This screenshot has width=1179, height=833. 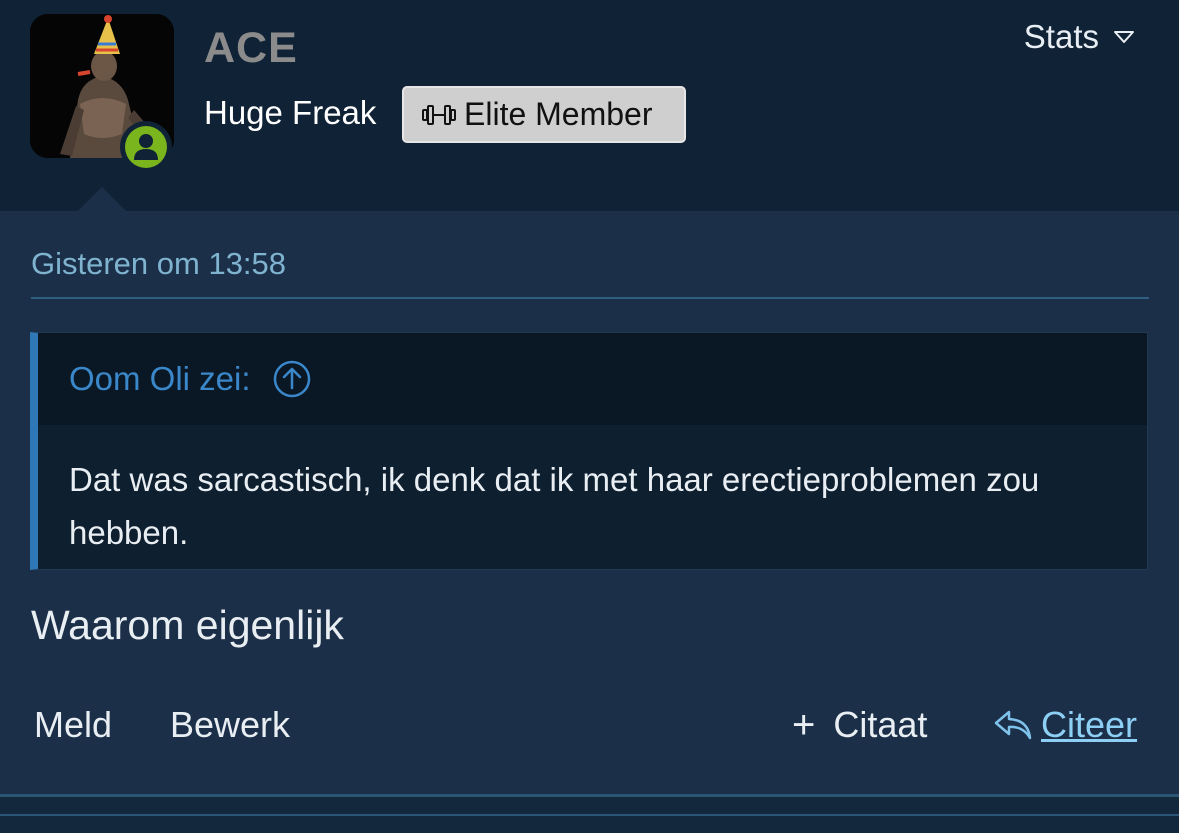 I want to click on post-timestamp: Gisteren om 13:58, so click(x=158, y=264).